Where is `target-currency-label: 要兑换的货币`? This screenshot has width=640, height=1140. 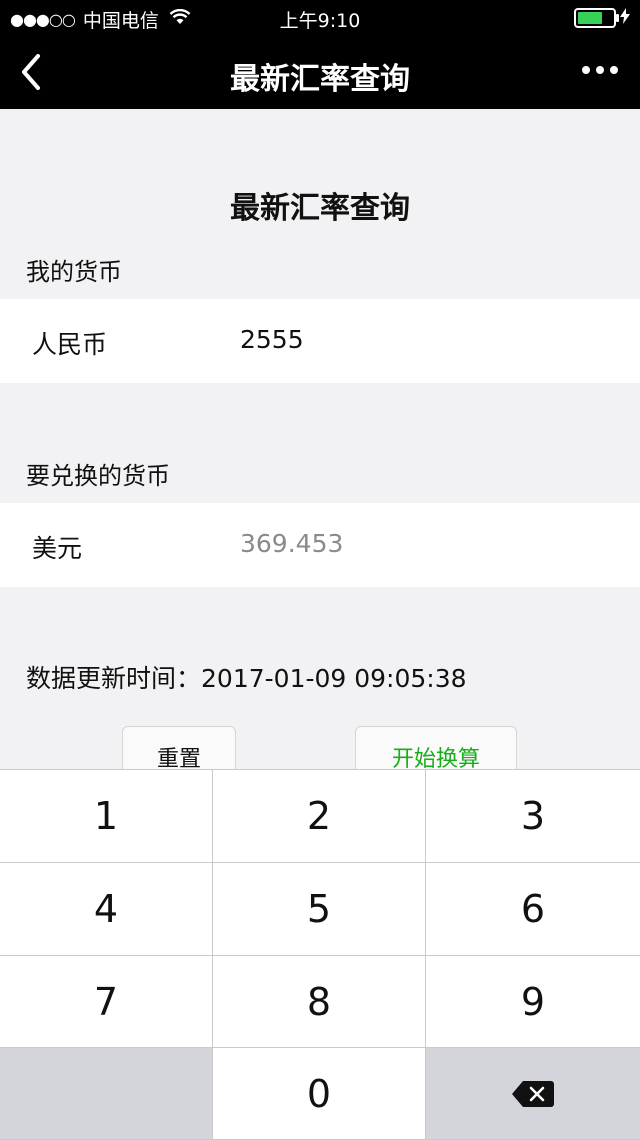
target-currency-label: 要兑换的货币 is located at coordinates (98, 476).